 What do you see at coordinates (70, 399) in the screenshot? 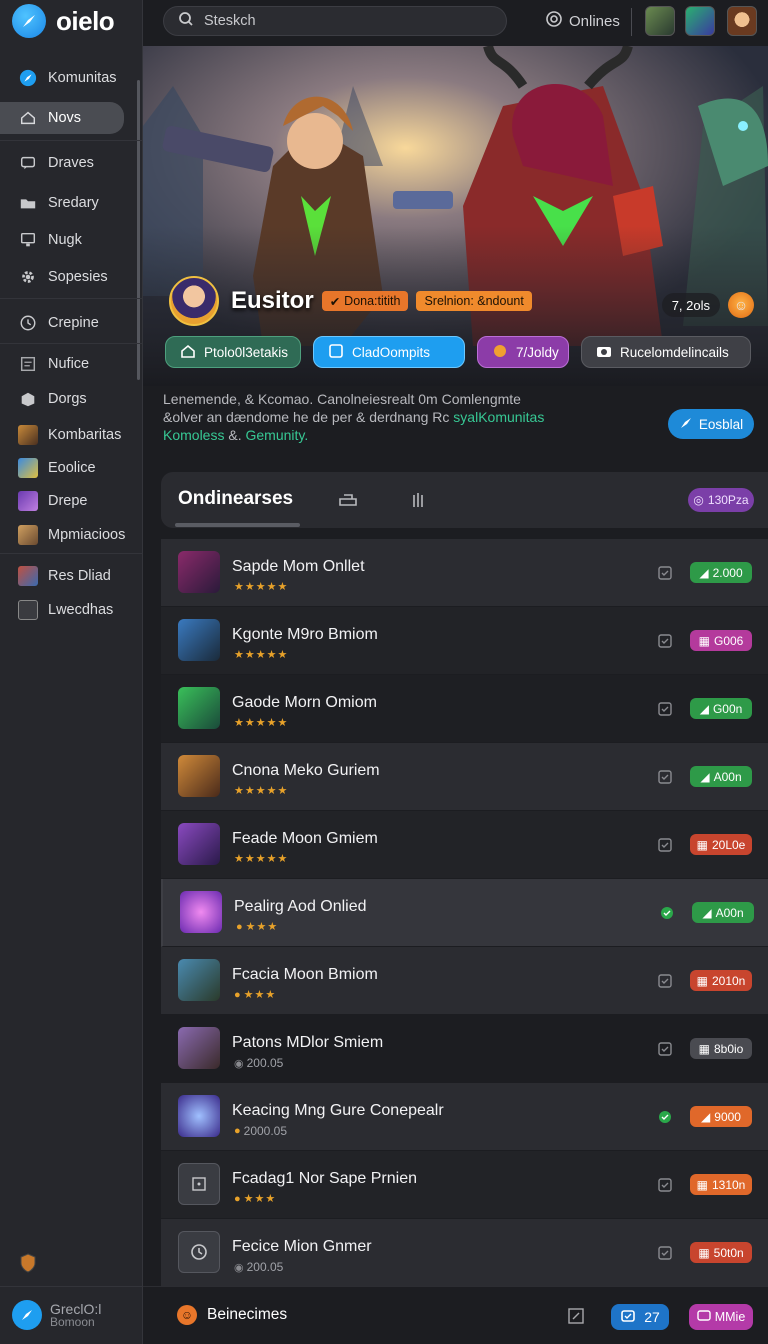
I see `sidebar-item-dorgs: Dorgs` at bounding box center [70, 399].